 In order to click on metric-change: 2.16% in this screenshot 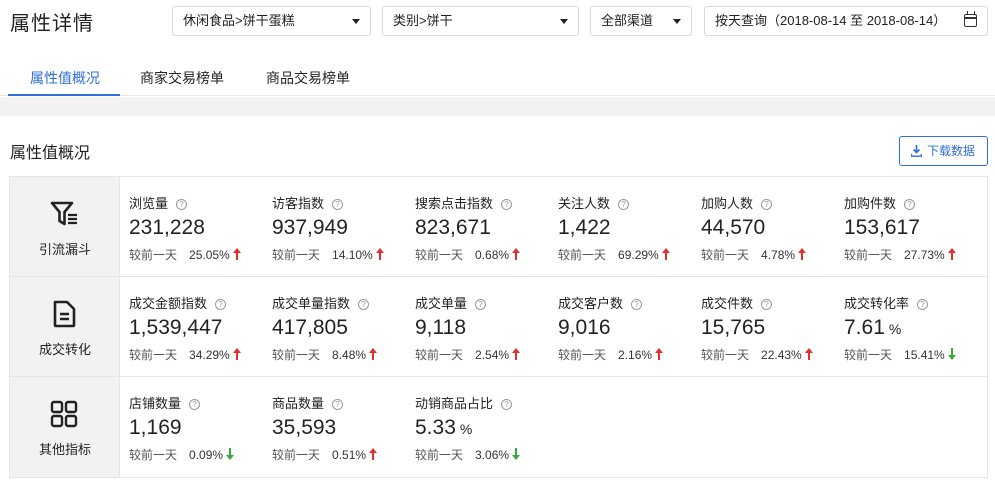, I will do `click(635, 355)`.